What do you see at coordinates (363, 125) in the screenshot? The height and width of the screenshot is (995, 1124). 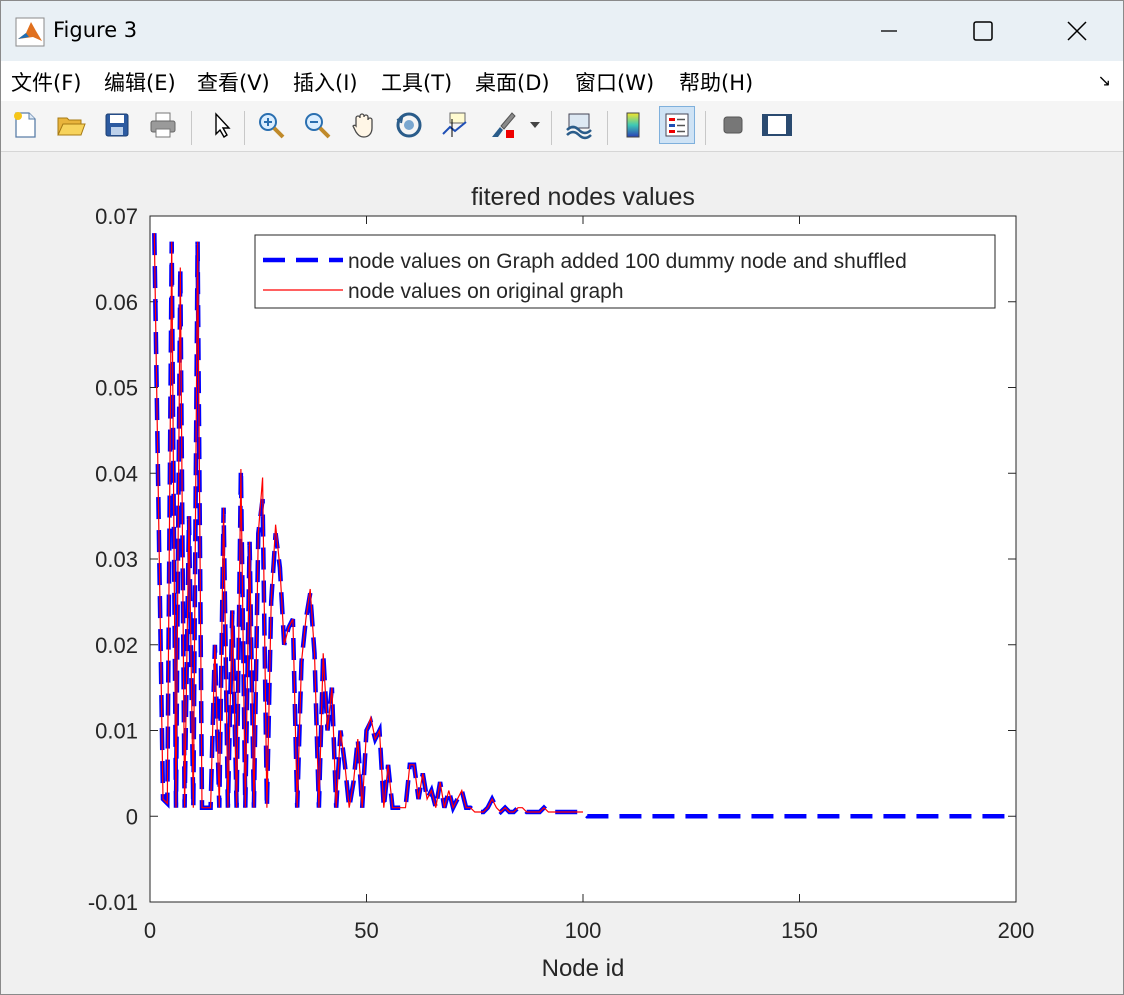 I see `pan-hand-icon` at bounding box center [363, 125].